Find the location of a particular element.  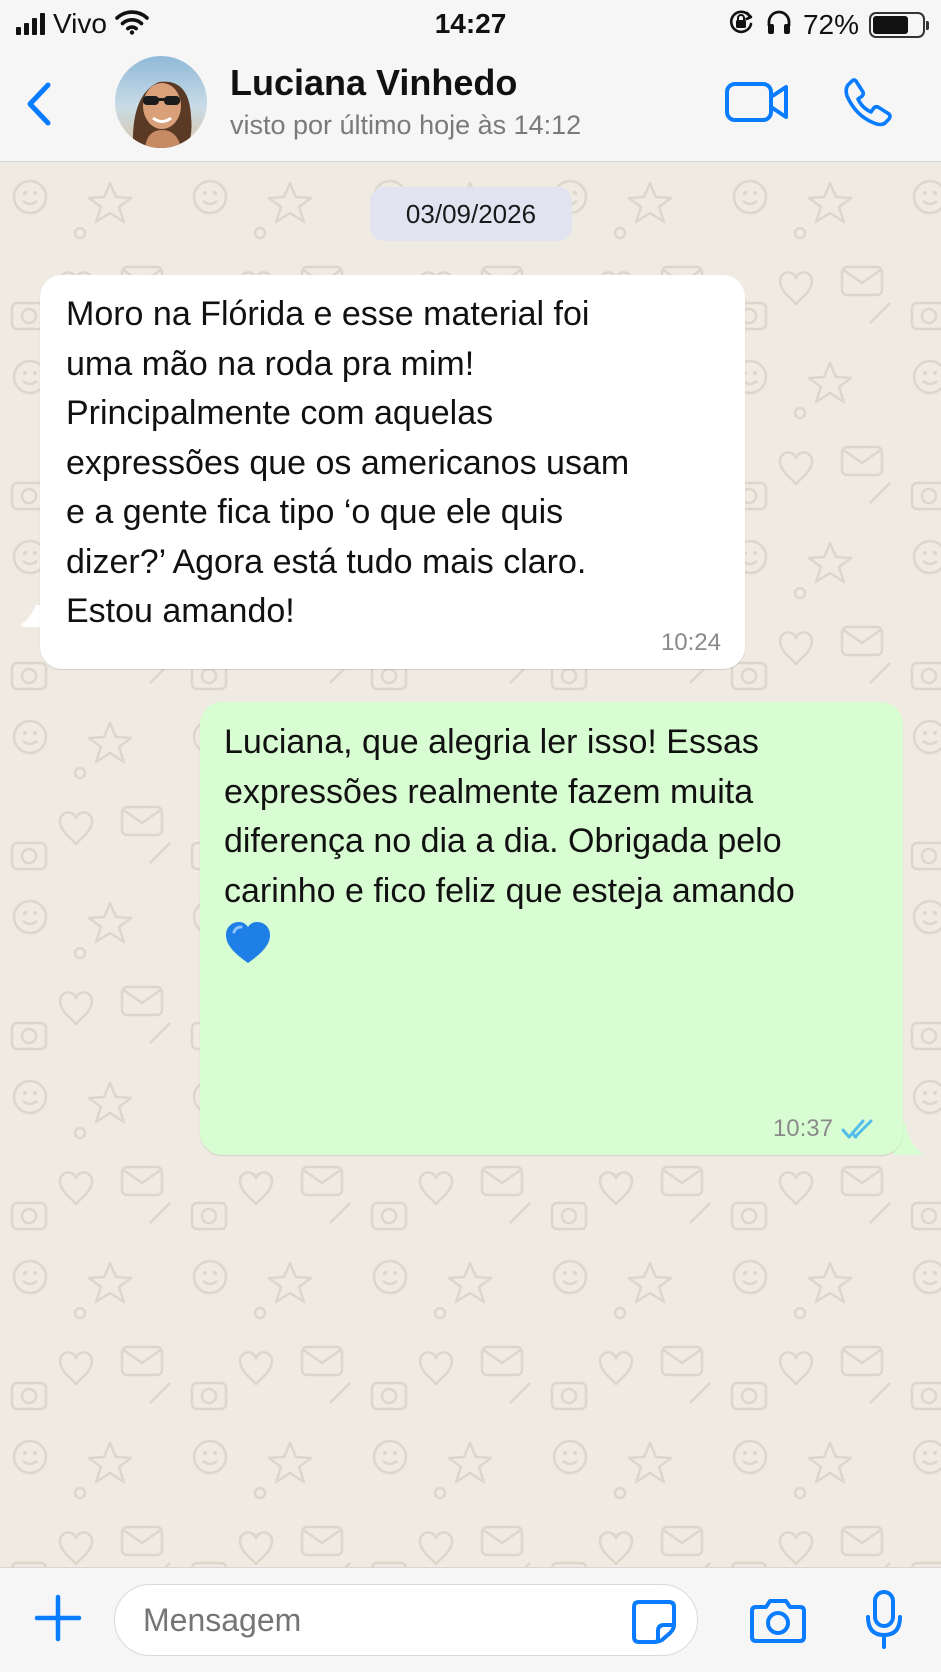

avatar is located at coordinates (161, 102).